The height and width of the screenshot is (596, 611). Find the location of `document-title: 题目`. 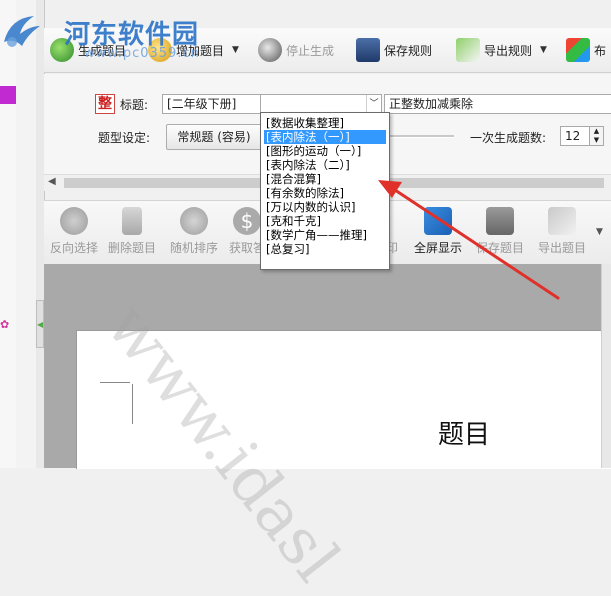

document-title: 题目 is located at coordinates (464, 435).